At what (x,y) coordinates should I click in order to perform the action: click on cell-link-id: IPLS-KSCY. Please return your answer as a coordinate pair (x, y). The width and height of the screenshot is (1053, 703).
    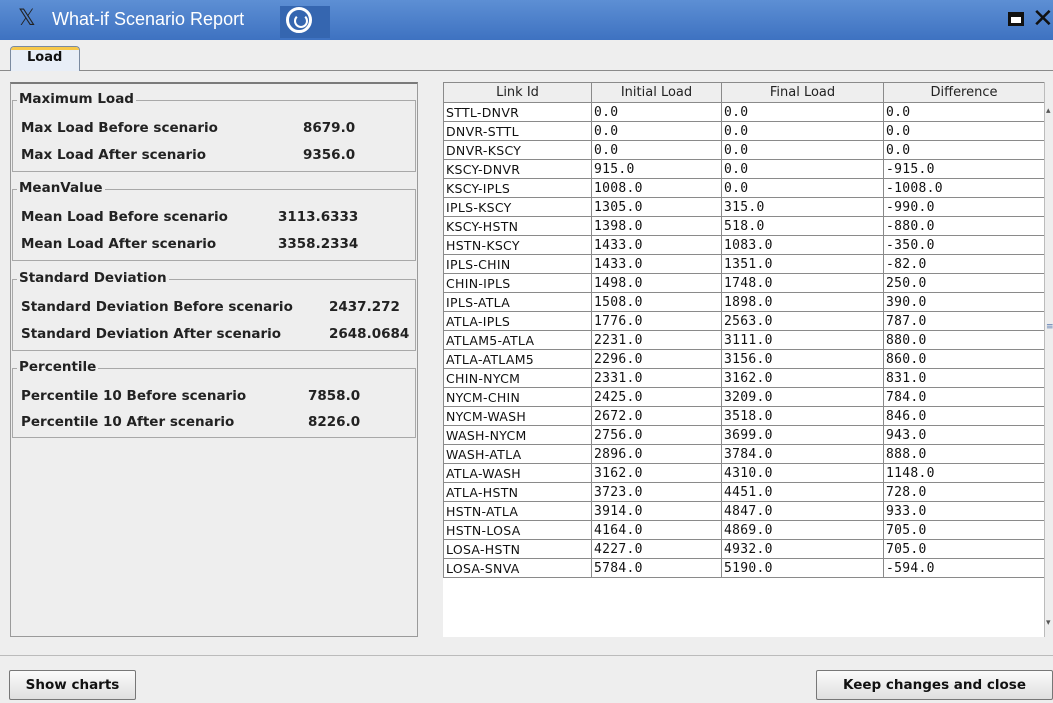
    Looking at the image, I should click on (517, 207).